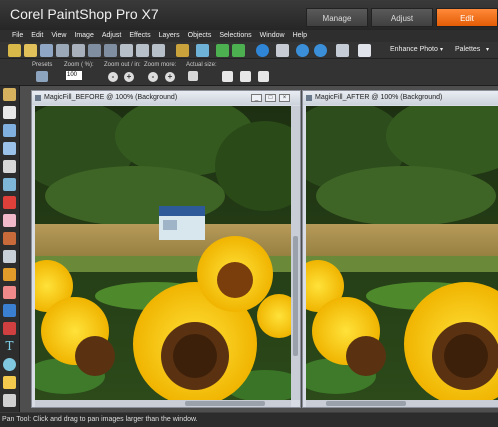 Image resolution: width=498 pixels, height=427 pixels. I want to click on presets-icon, so click(42, 76).